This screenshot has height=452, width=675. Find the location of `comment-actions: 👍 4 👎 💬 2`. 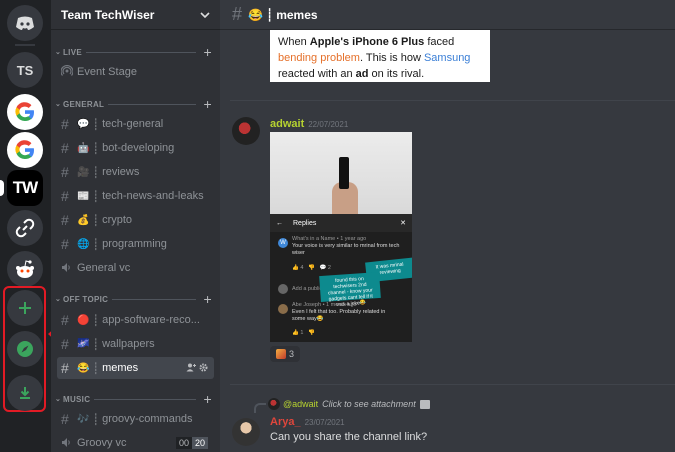

comment-actions: 👍 4 👎 💬 2 is located at coordinates (311, 268).